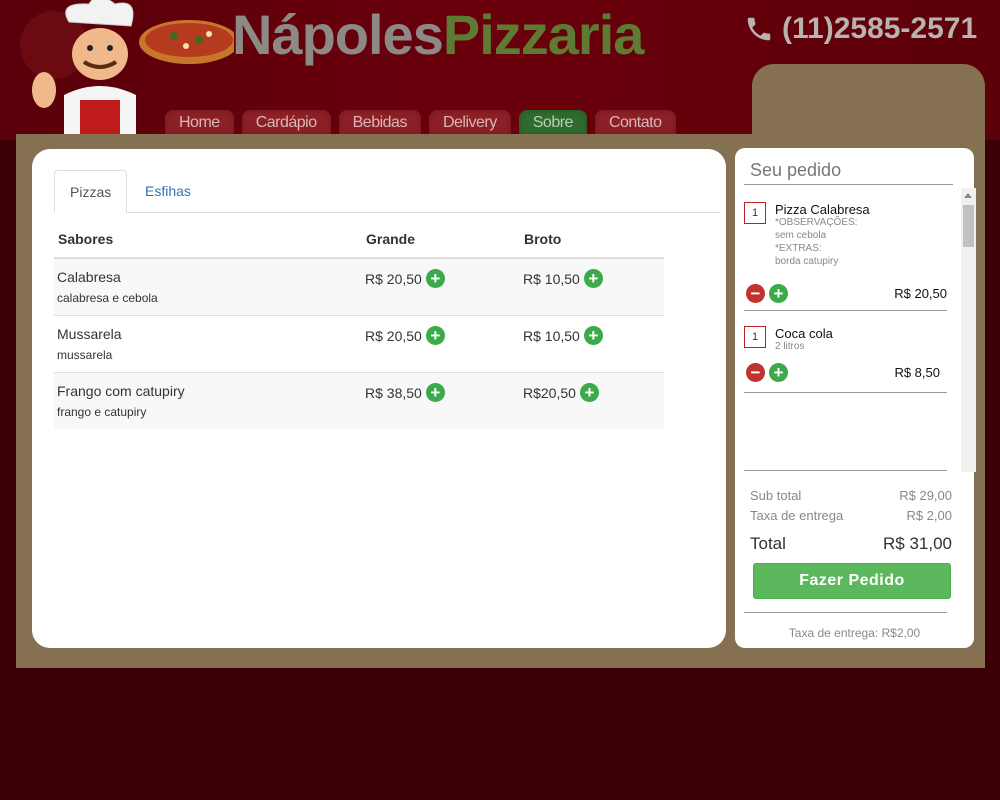  Describe the element at coordinates (286, 122) in the screenshot. I see `nav-cardapio: Cardápio` at that location.